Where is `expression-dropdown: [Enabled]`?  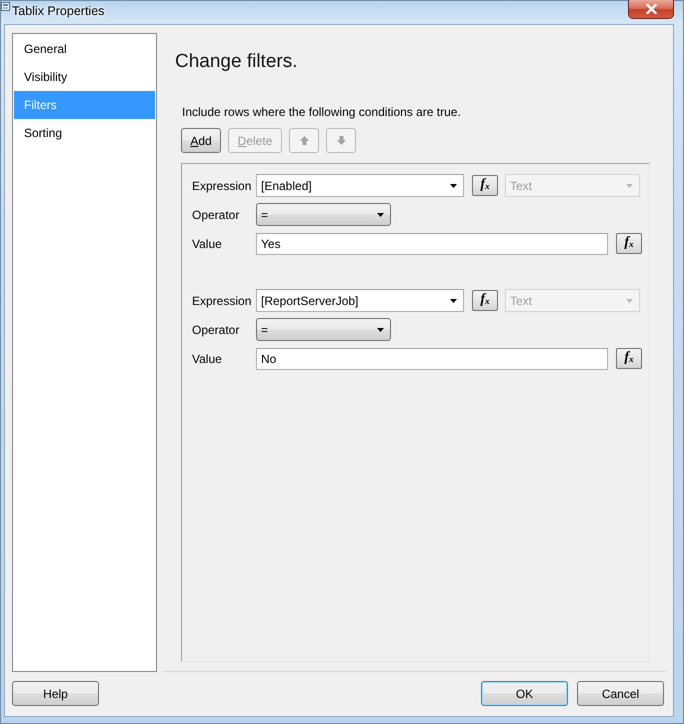 expression-dropdown: [Enabled] is located at coordinates (360, 185).